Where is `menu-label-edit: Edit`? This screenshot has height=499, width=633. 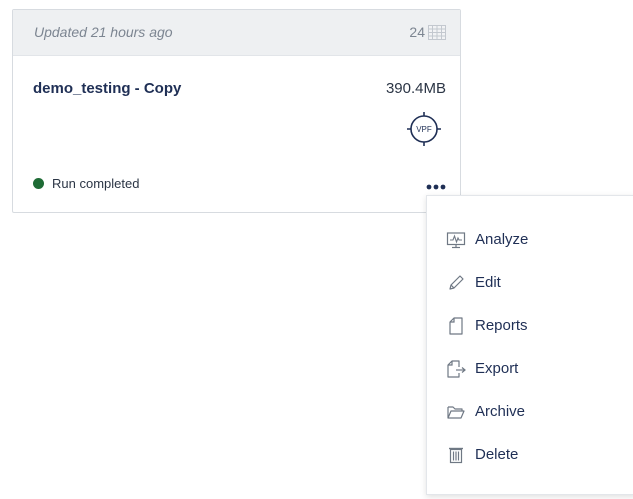 menu-label-edit: Edit is located at coordinates (488, 282).